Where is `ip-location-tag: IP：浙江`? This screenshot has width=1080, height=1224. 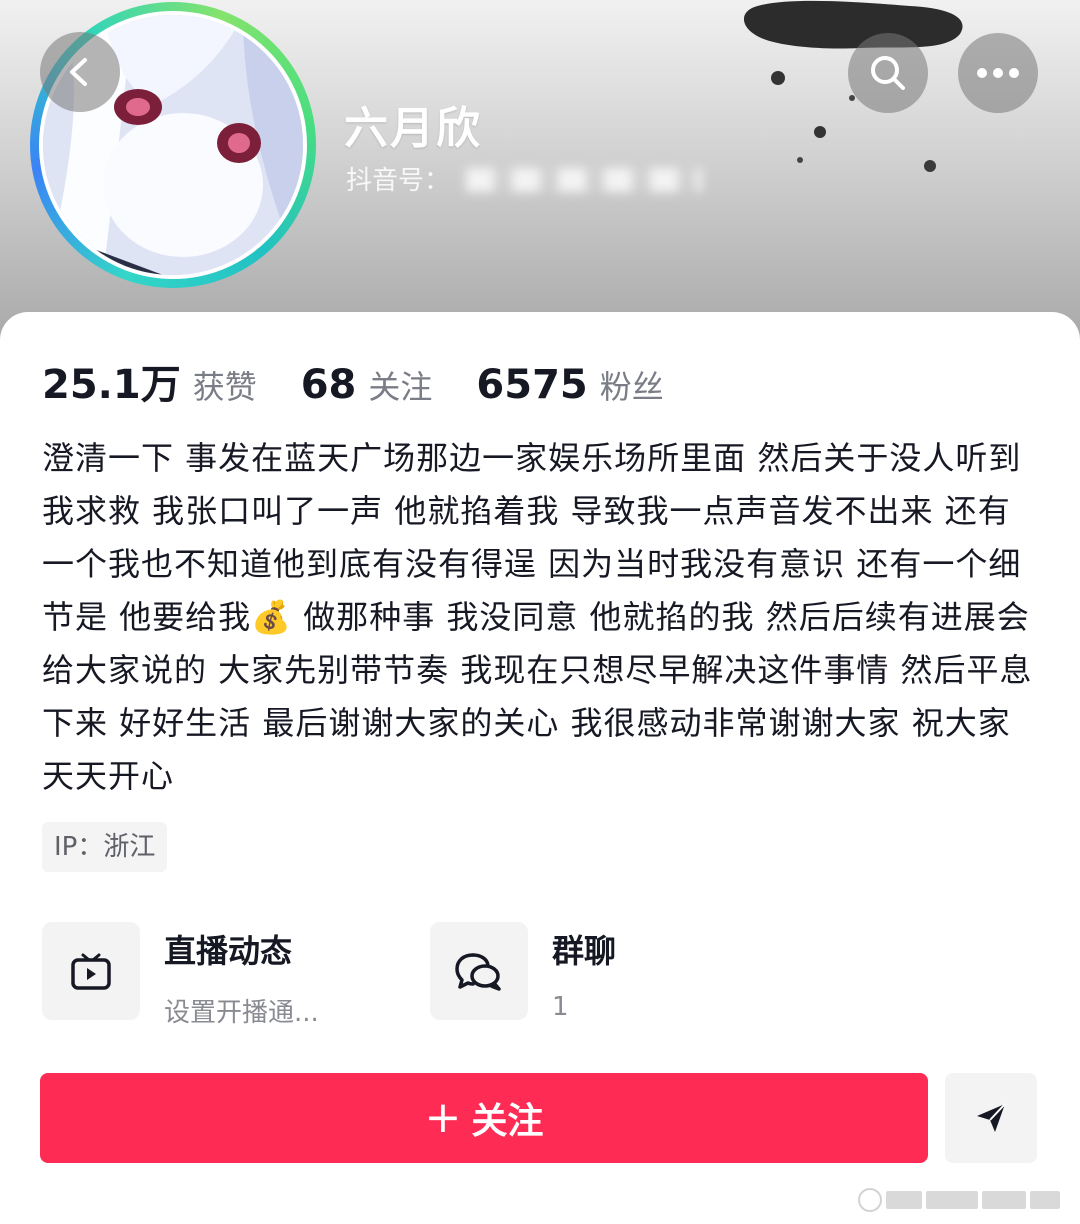 ip-location-tag: IP：浙江 is located at coordinates (105, 847).